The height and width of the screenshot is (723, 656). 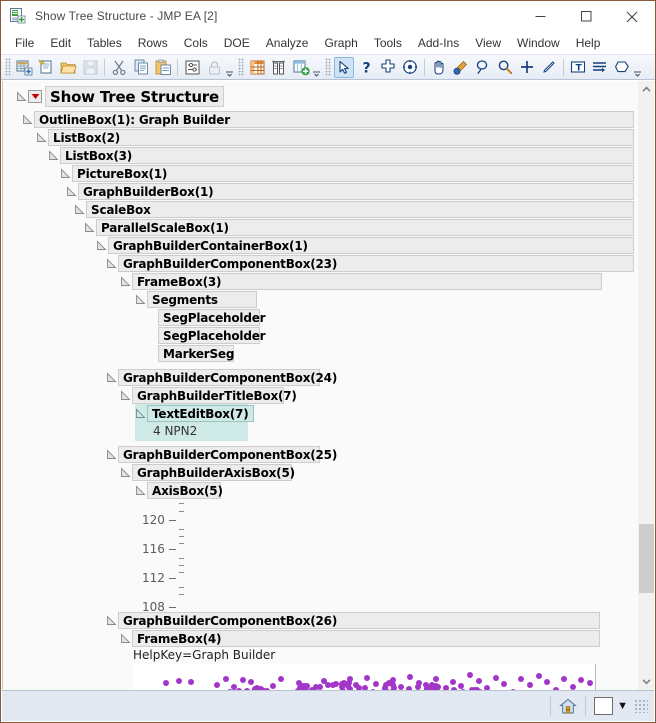 What do you see at coordinates (578, 67) in the screenshot?
I see `text-annotate-icon: T` at bounding box center [578, 67].